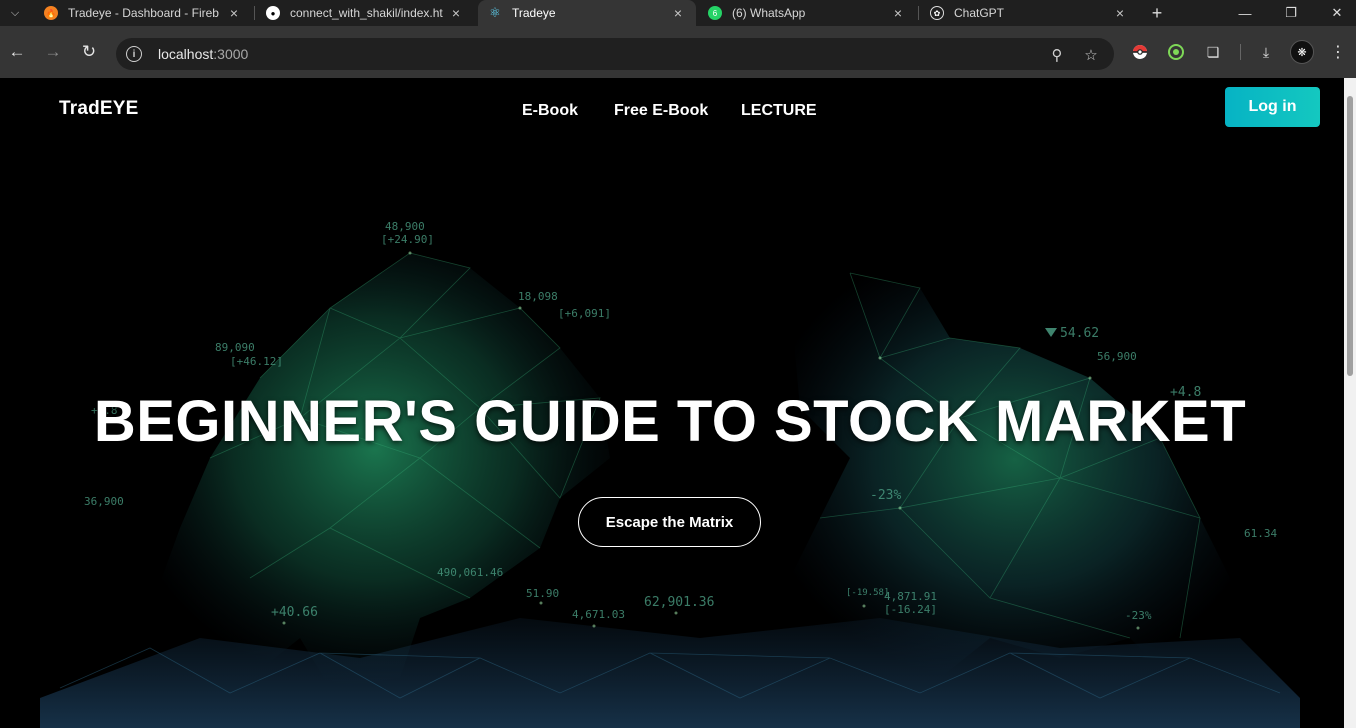 Image resolution: width=1356 pixels, height=728 pixels. What do you see at coordinates (235, 347) in the screenshot?
I see `ticker-text: 89,090` at bounding box center [235, 347].